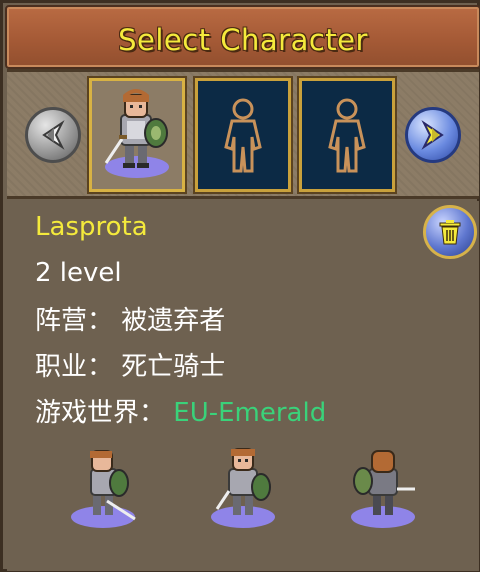 Image resolution: width=480 pixels, height=572 pixels. I want to click on realm-value: EU-Emerald, so click(250, 413).